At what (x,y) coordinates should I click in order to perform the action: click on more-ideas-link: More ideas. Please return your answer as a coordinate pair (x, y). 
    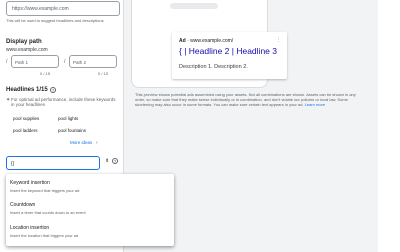
    Looking at the image, I should click on (81, 142).